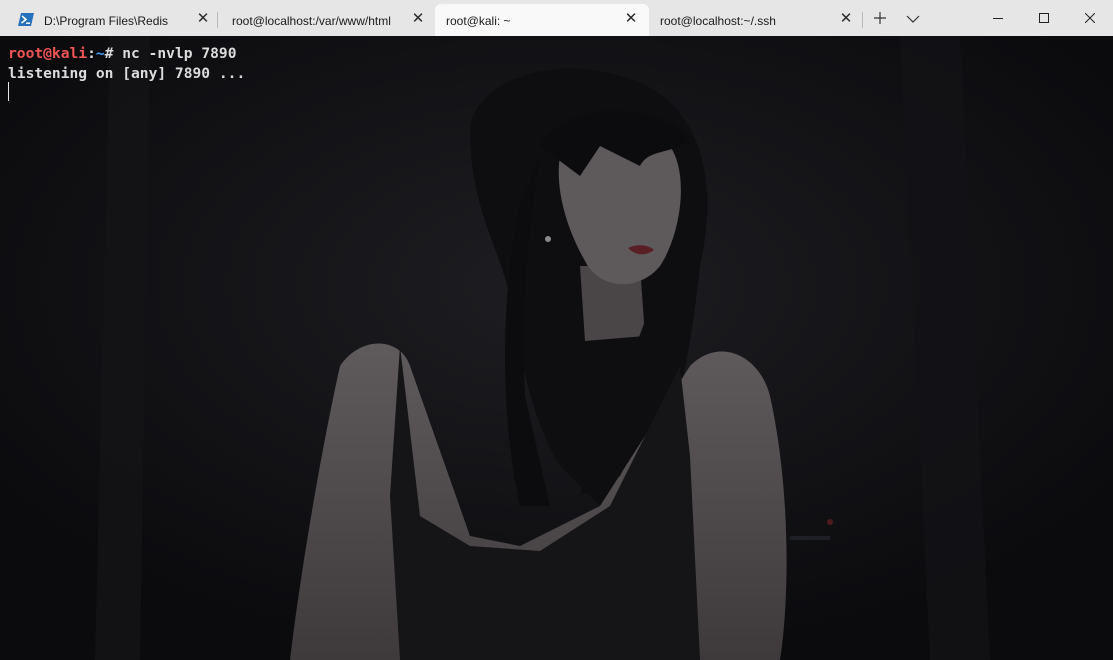  What do you see at coordinates (100, 53) in the screenshot?
I see `prompt-path: ~` at bounding box center [100, 53].